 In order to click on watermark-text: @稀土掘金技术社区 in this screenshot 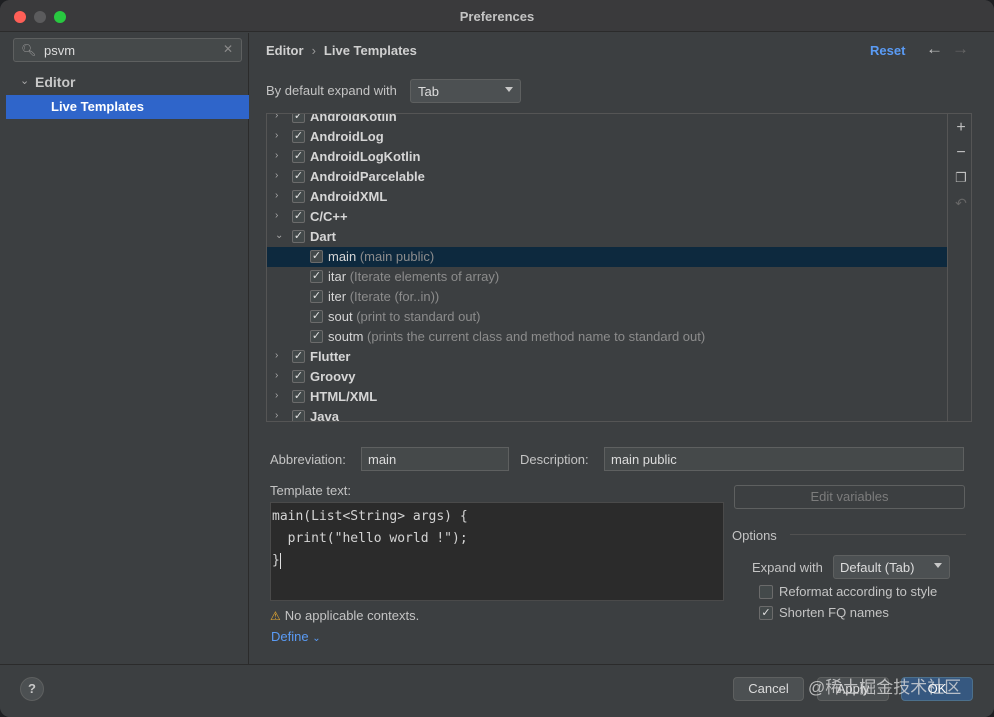, I will do `click(885, 687)`.